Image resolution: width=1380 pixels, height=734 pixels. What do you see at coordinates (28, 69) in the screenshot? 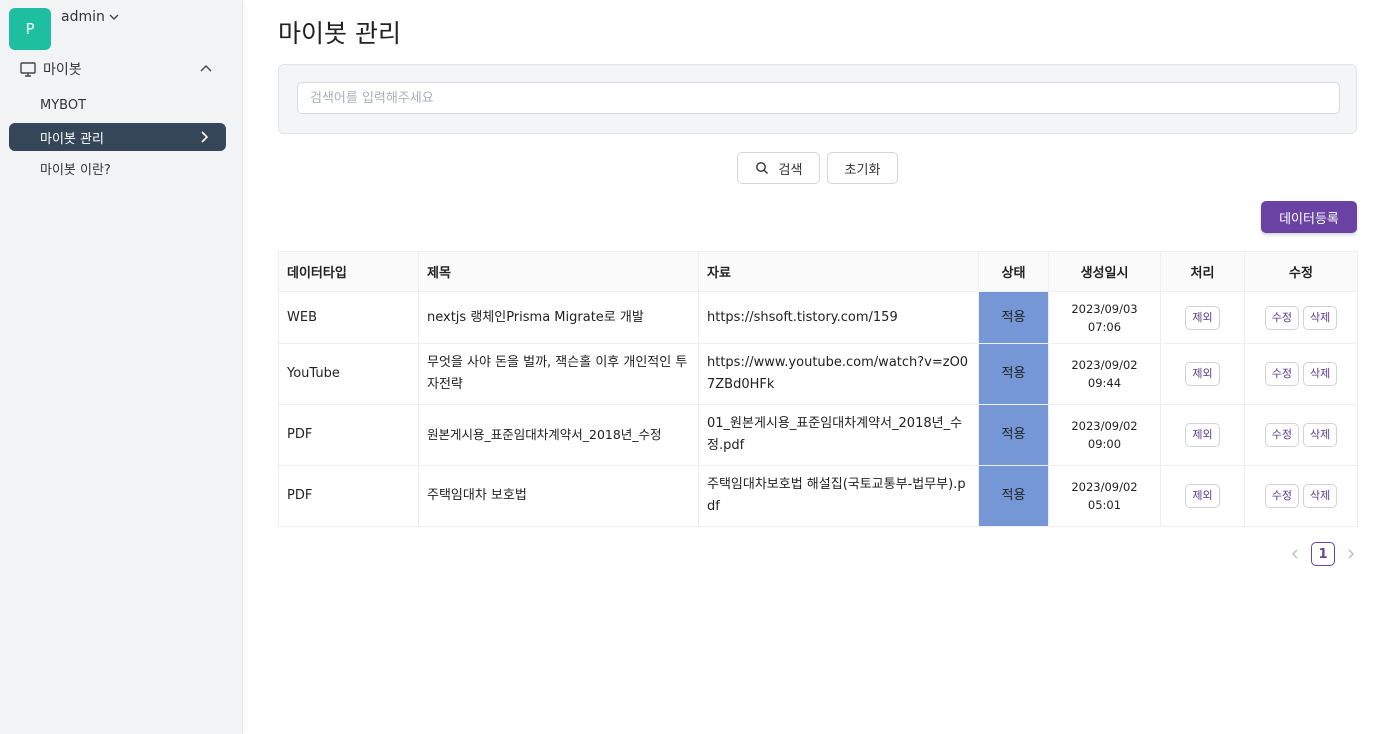
I see `monitor-icon` at bounding box center [28, 69].